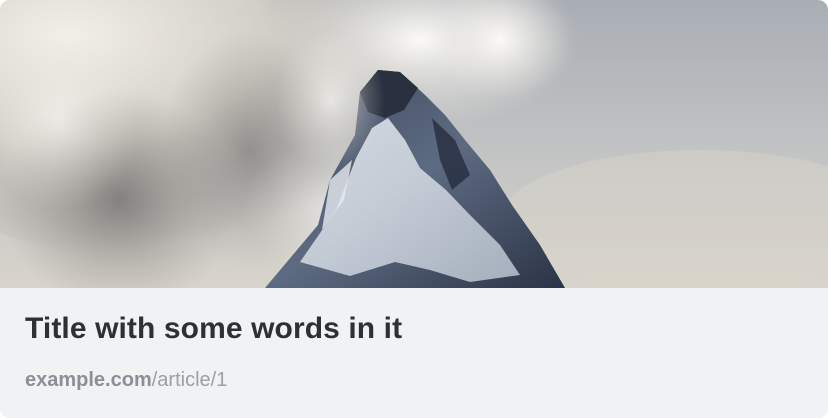  What do you see at coordinates (88, 380) in the screenshot?
I see `link-domain: example.com` at bounding box center [88, 380].